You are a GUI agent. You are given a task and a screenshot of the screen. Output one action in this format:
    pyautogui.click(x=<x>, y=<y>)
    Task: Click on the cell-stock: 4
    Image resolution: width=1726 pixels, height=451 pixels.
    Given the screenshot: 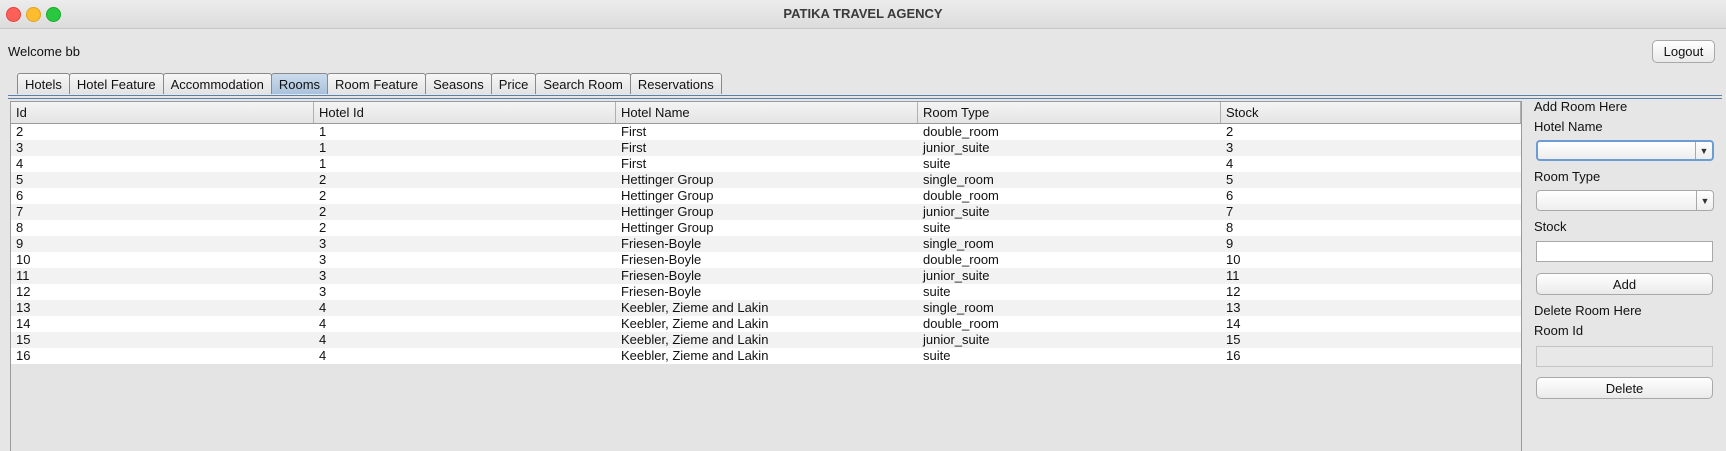 What is the action you would take?
    pyautogui.click(x=1230, y=163)
    